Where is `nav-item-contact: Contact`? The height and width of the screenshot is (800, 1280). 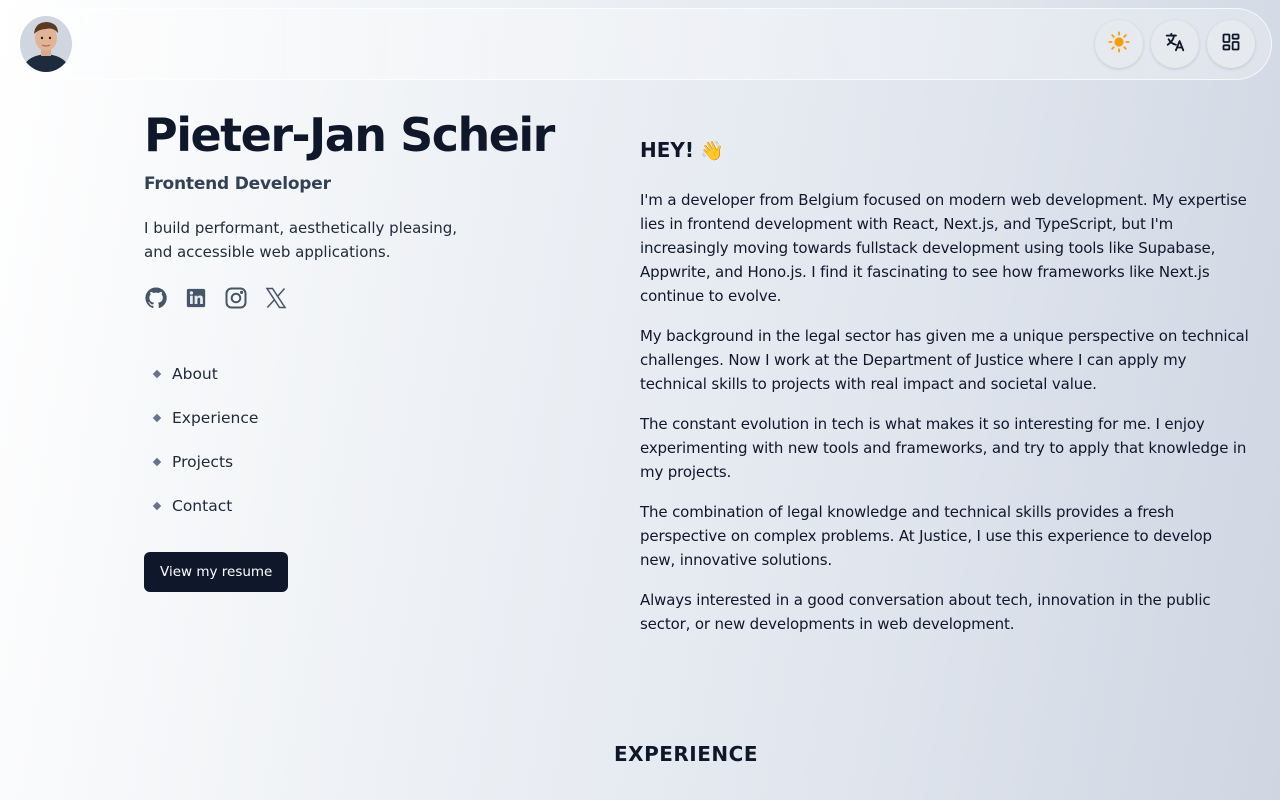 nav-item-contact: Contact is located at coordinates (205, 506).